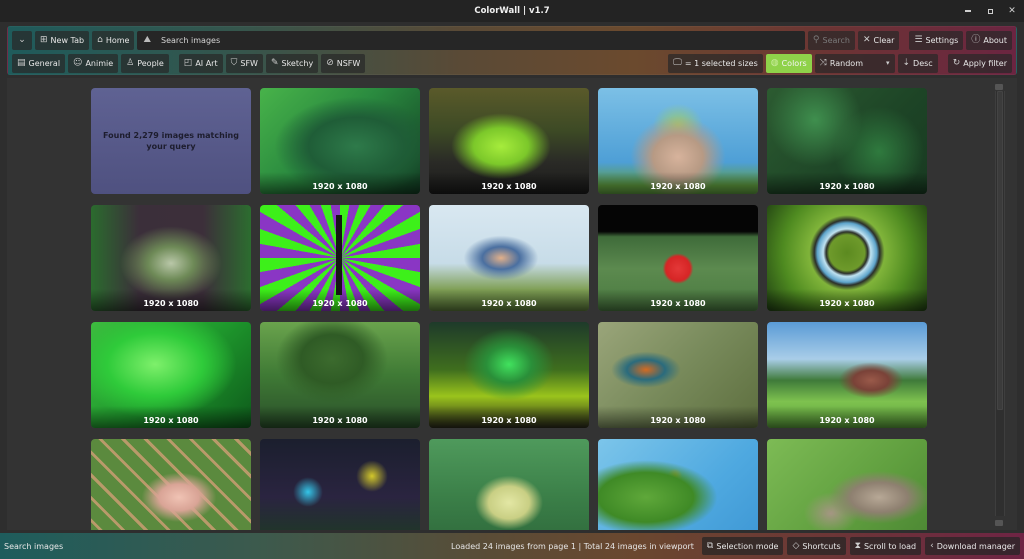 This screenshot has width=1024, height=559. I want to click on purity-label: NSFW, so click(348, 63).